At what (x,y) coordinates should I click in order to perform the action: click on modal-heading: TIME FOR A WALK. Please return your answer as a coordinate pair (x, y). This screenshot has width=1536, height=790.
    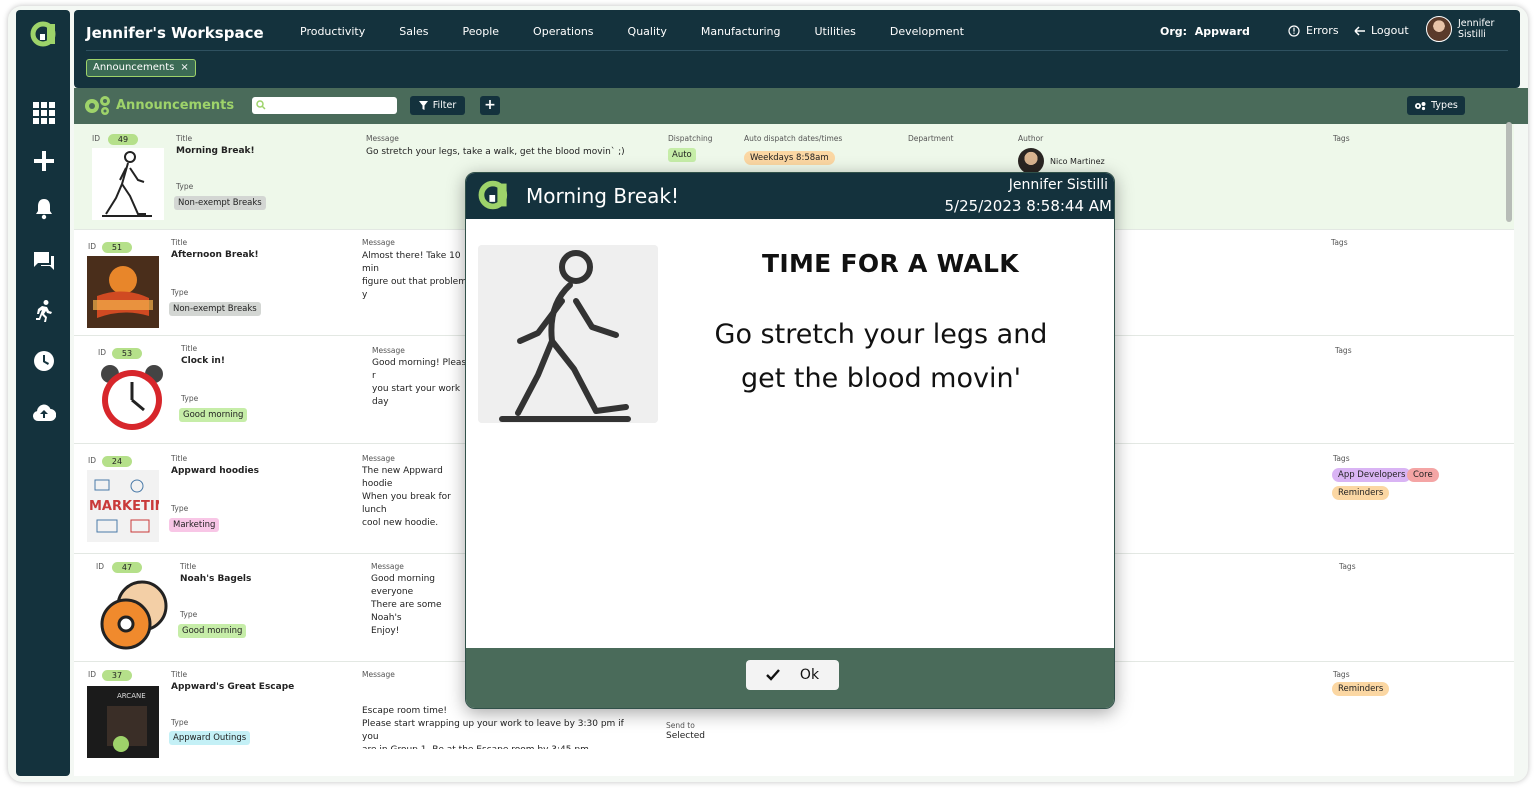
    Looking at the image, I should click on (890, 263).